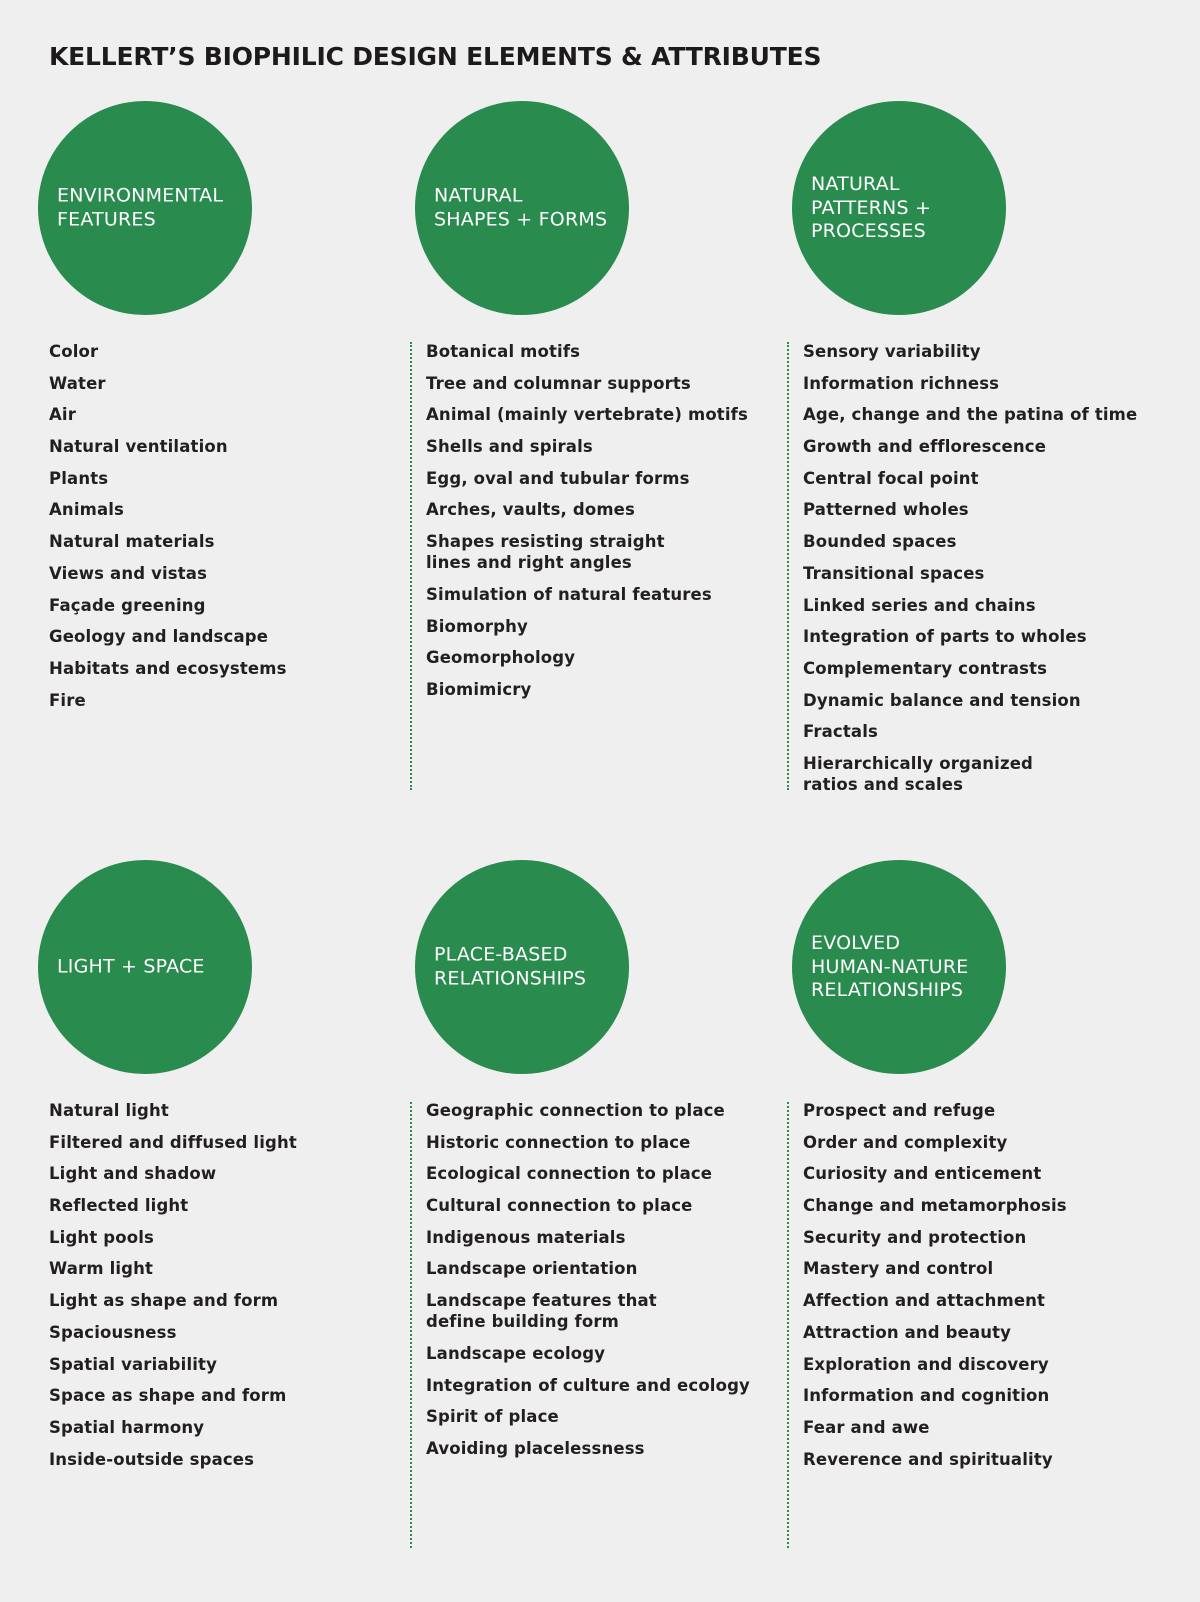 This screenshot has height=1602, width=1200. Describe the element at coordinates (840, 732) in the screenshot. I see `attribute-item: Fractals` at that location.